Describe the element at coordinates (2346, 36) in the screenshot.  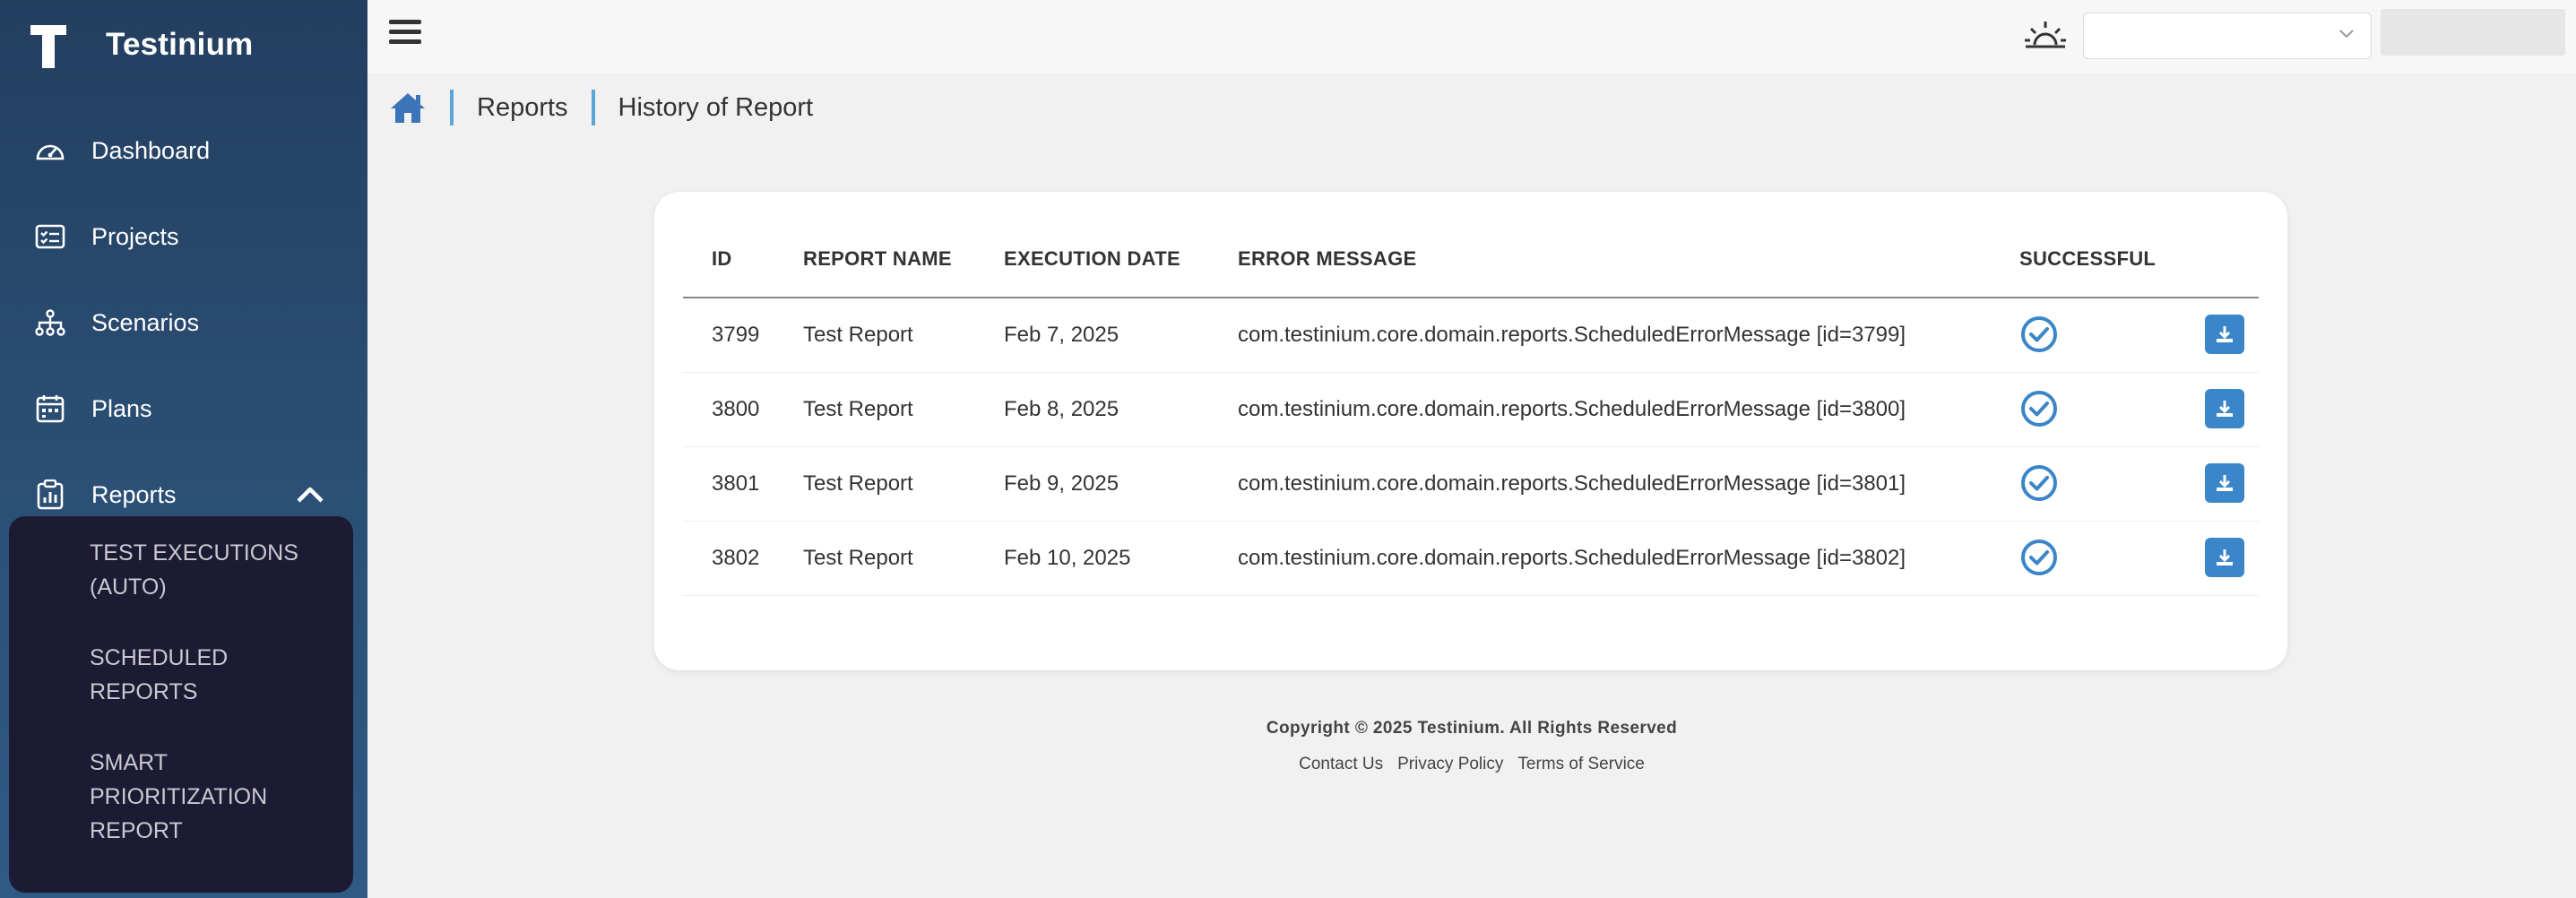
I see `chevron-down-icon` at that location.